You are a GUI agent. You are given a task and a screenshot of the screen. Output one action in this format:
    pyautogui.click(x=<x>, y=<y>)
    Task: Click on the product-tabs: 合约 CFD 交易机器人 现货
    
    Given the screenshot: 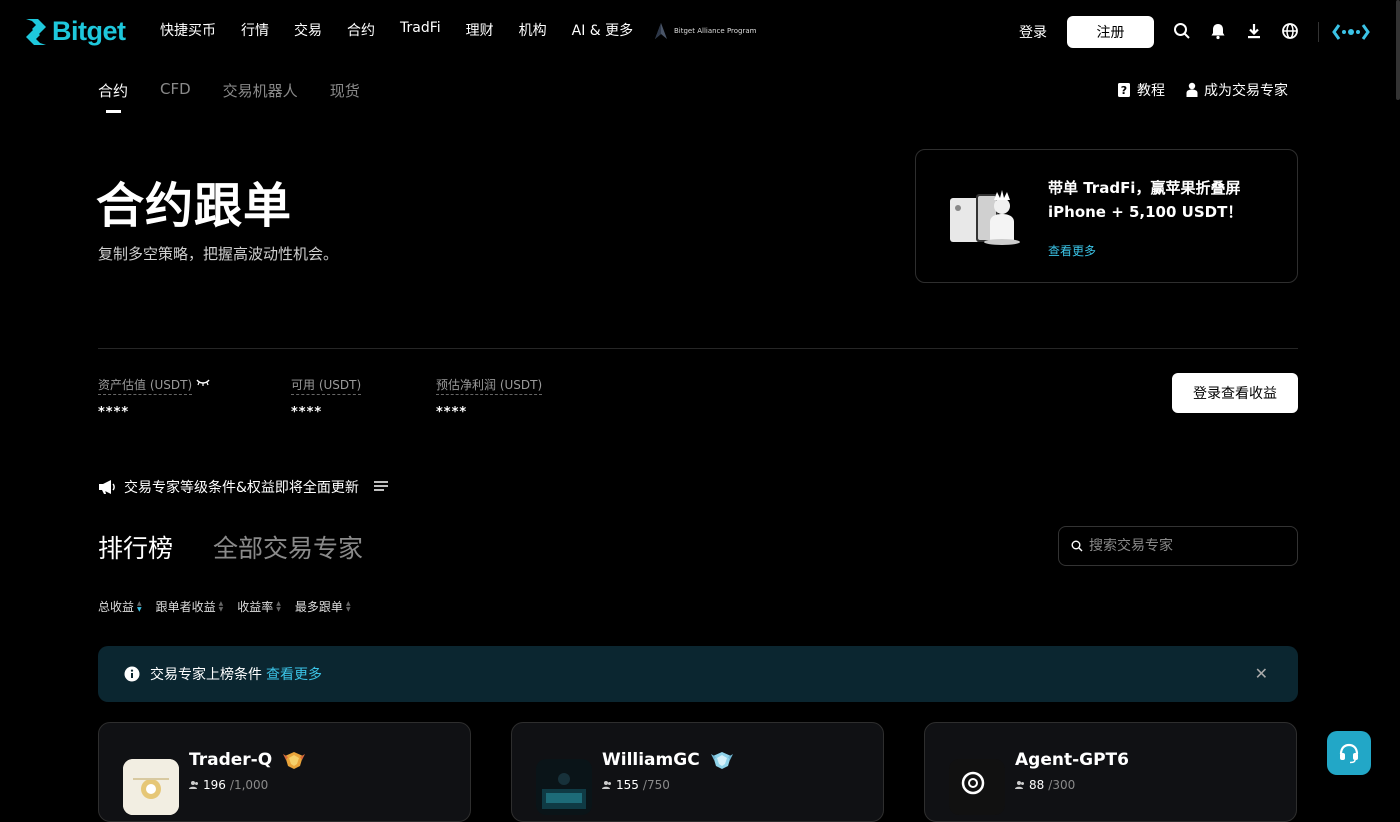 What is the action you would take?
    pyautogui.click(x=229, y=96)
    